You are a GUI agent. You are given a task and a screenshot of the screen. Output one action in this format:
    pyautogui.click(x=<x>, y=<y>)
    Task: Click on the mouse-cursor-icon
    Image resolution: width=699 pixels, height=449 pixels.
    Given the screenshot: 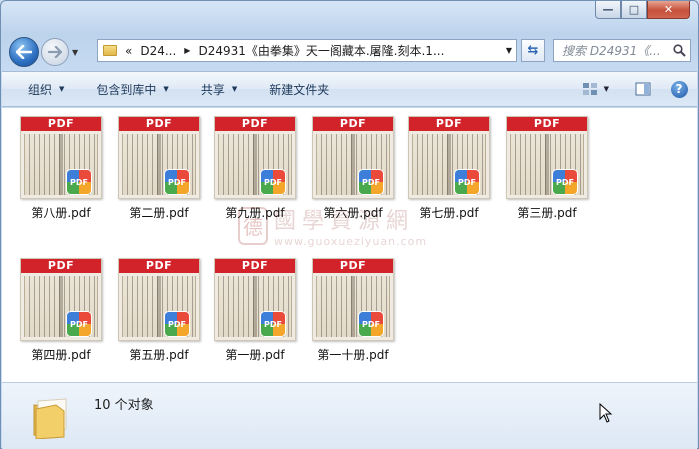 What is the action you would take?
    pyautogui.click(x=606, y=413)
    